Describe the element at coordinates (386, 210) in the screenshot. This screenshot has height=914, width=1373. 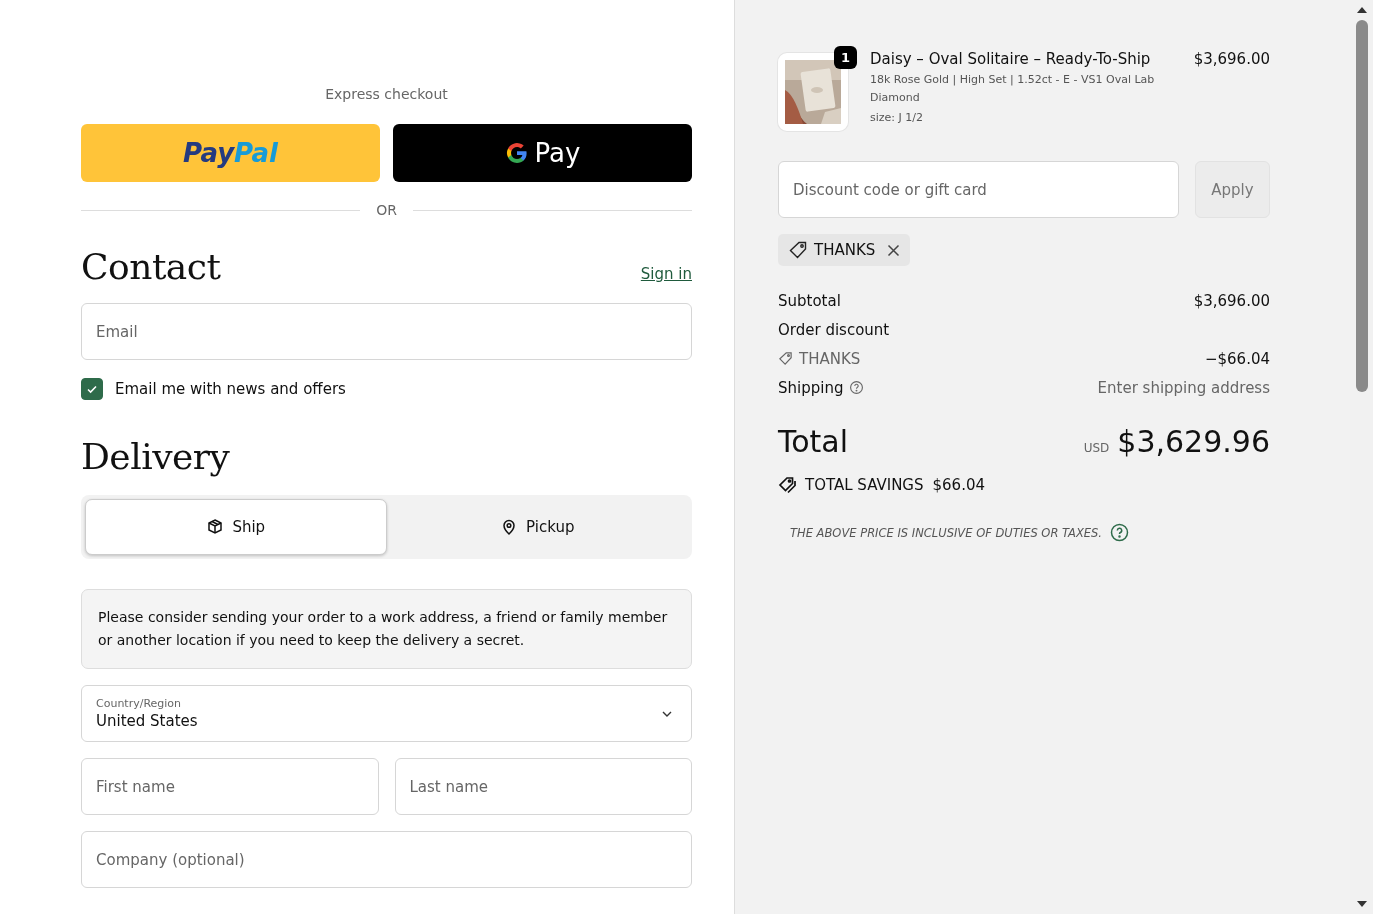
I see `or-divider-label: OR` at that location.